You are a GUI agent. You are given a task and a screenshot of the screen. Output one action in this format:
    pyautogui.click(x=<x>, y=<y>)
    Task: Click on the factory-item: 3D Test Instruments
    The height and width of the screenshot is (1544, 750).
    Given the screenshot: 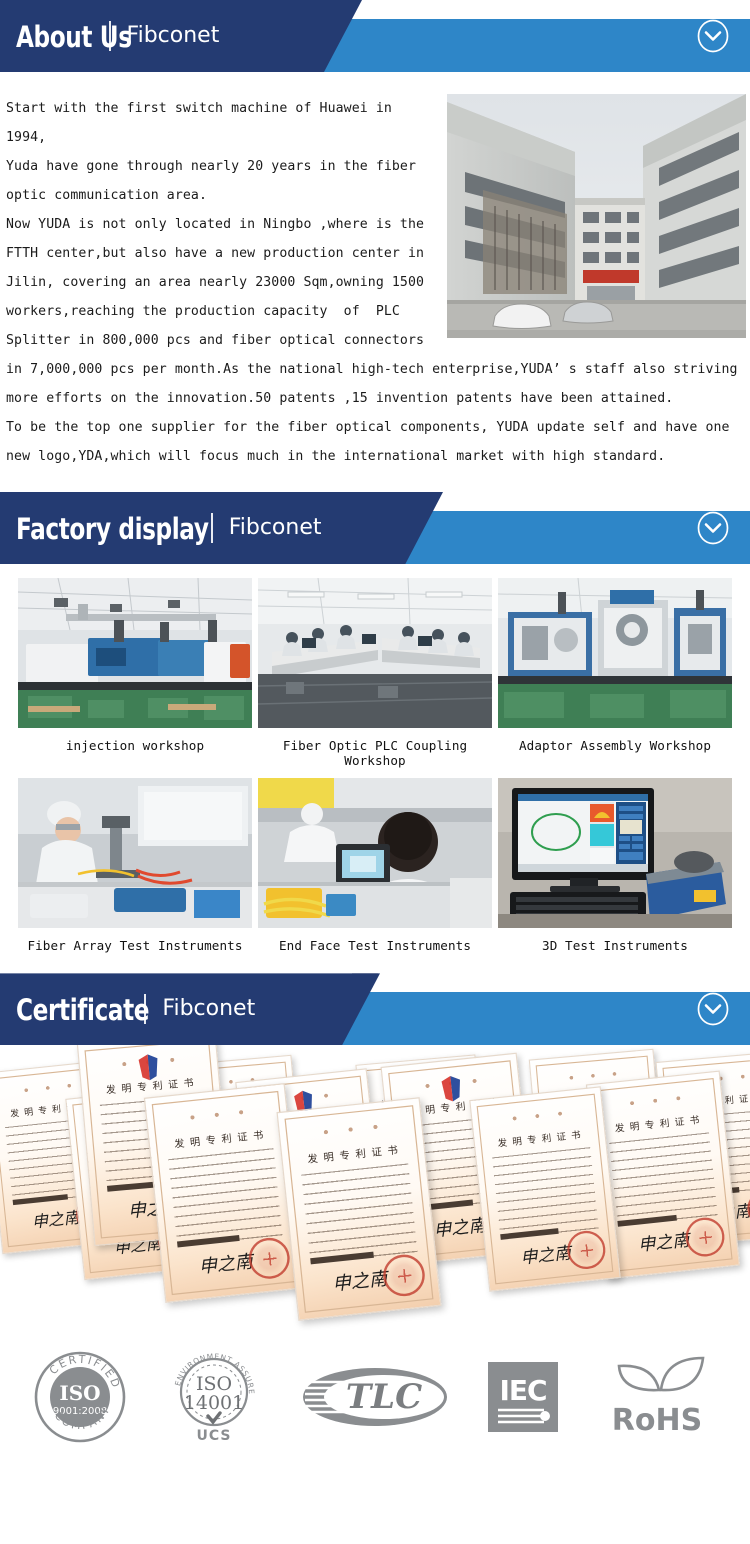 What is the action you would take?
    pyautogui.click(x=615, y=868)
    